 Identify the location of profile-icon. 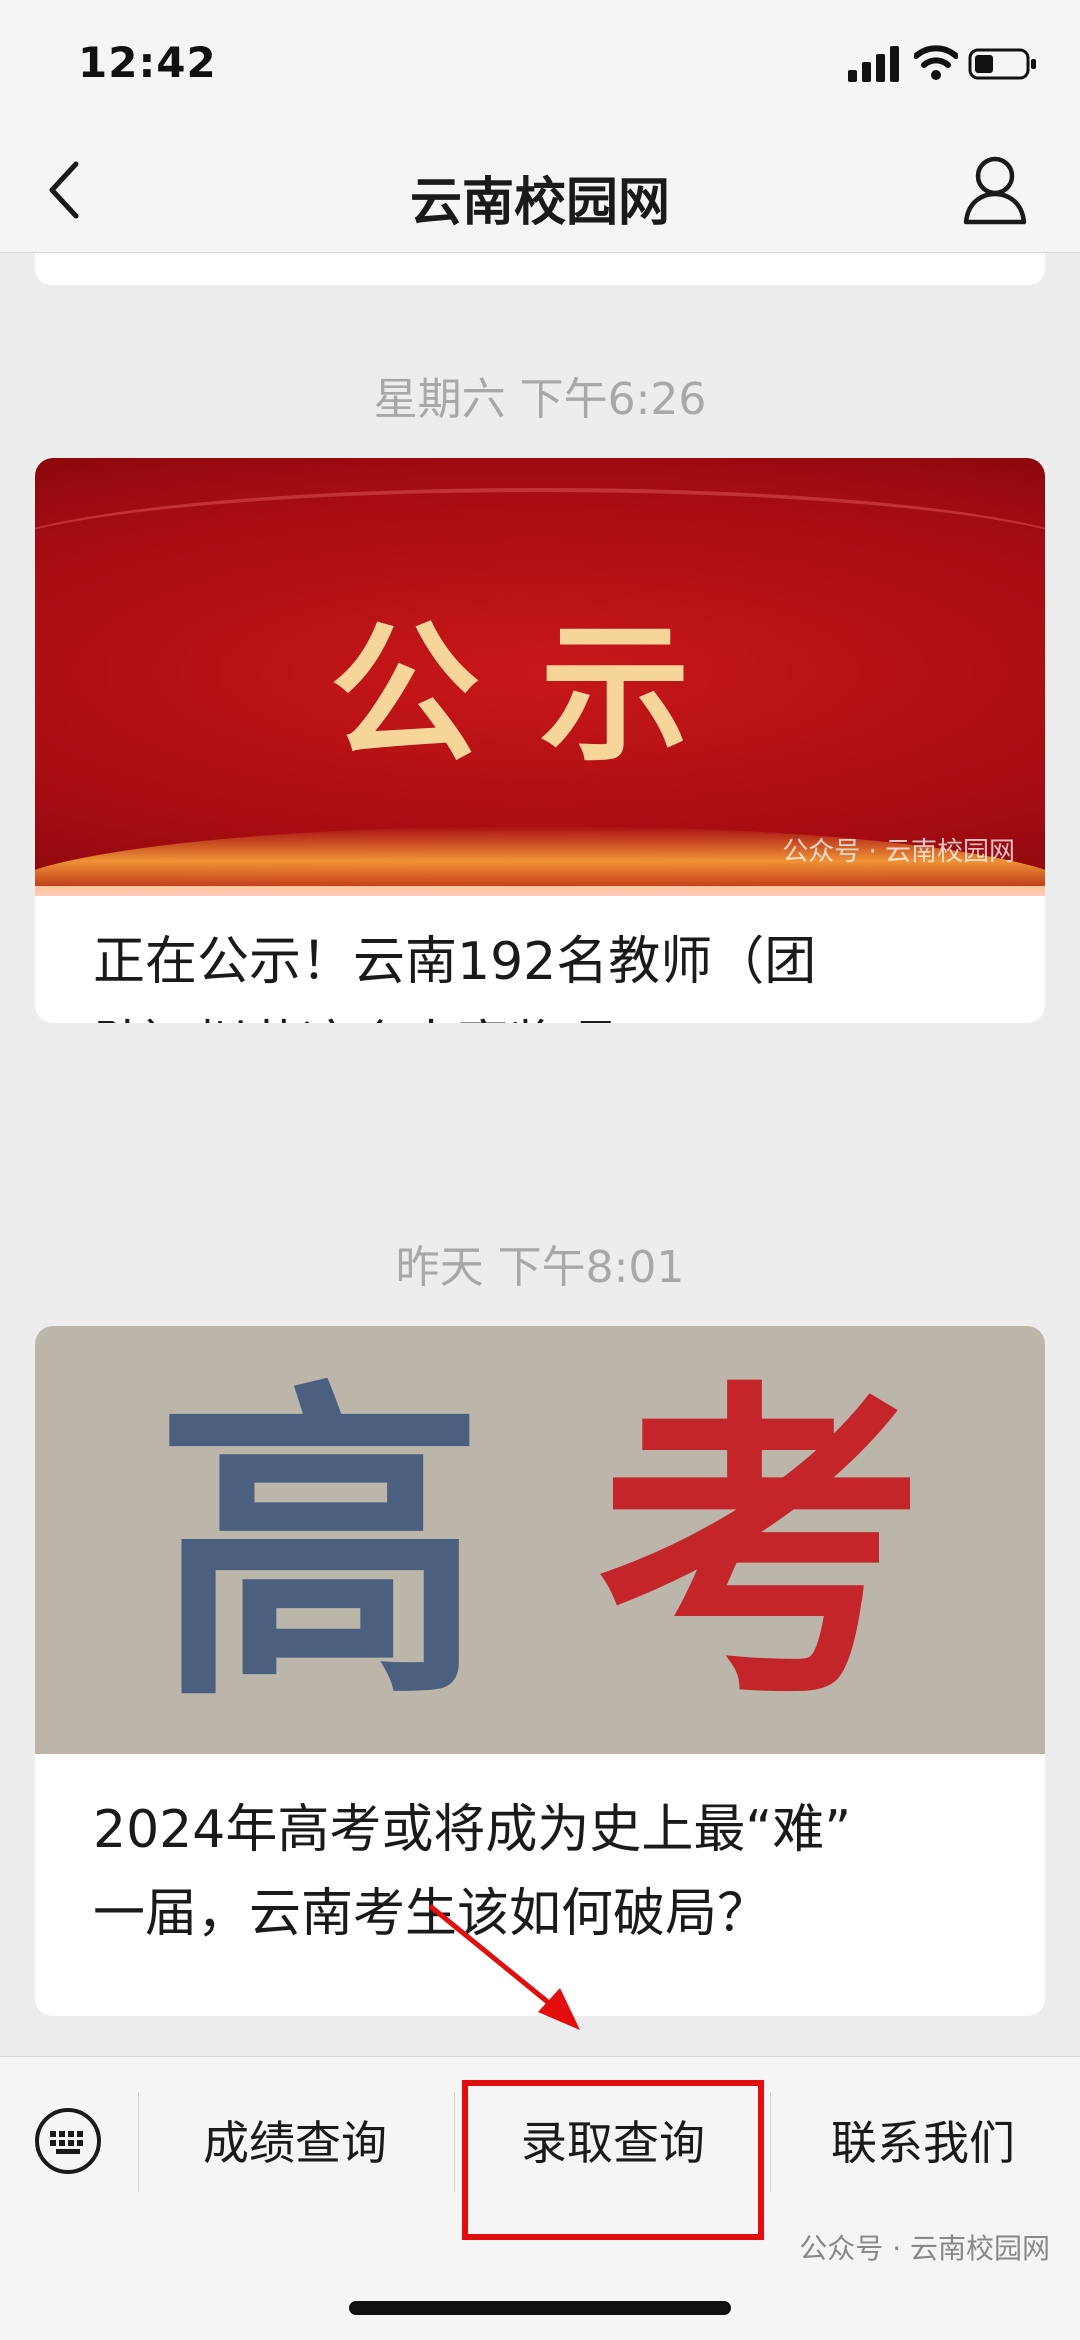
(995, 189).